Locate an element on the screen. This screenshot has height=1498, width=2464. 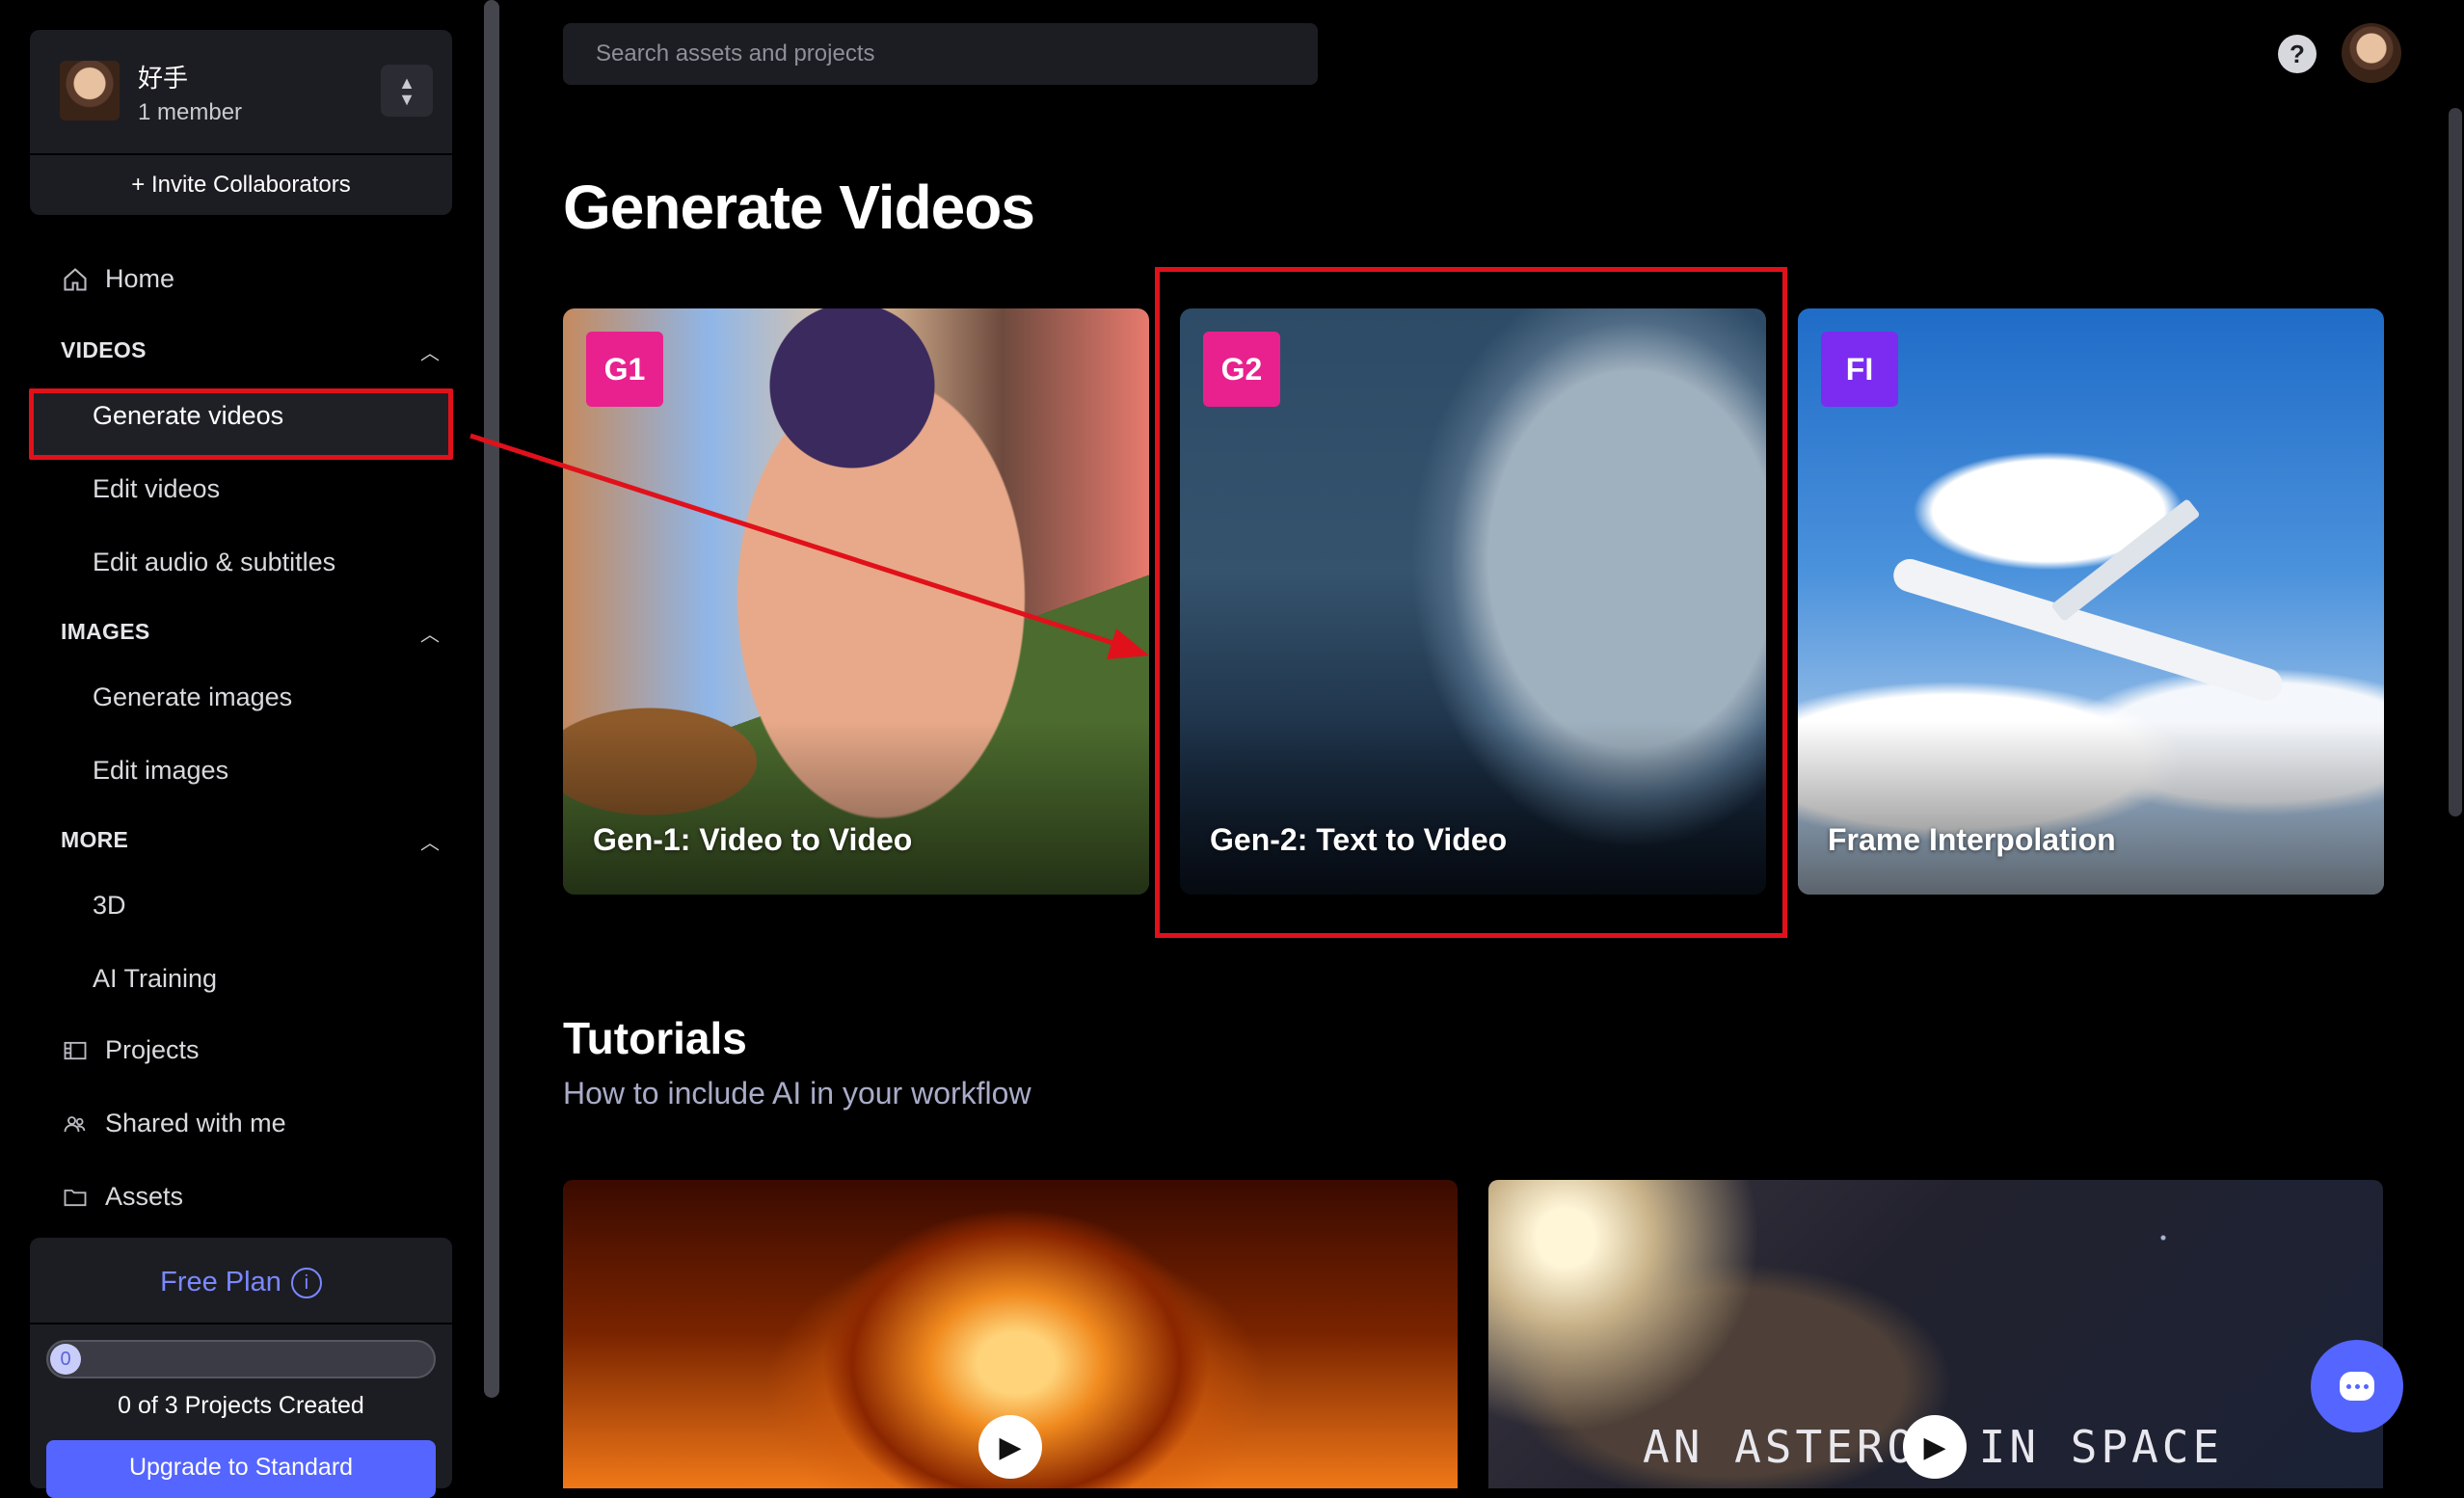
tutorial-video-card: ▶ is located at coordinates (1011, 1334).